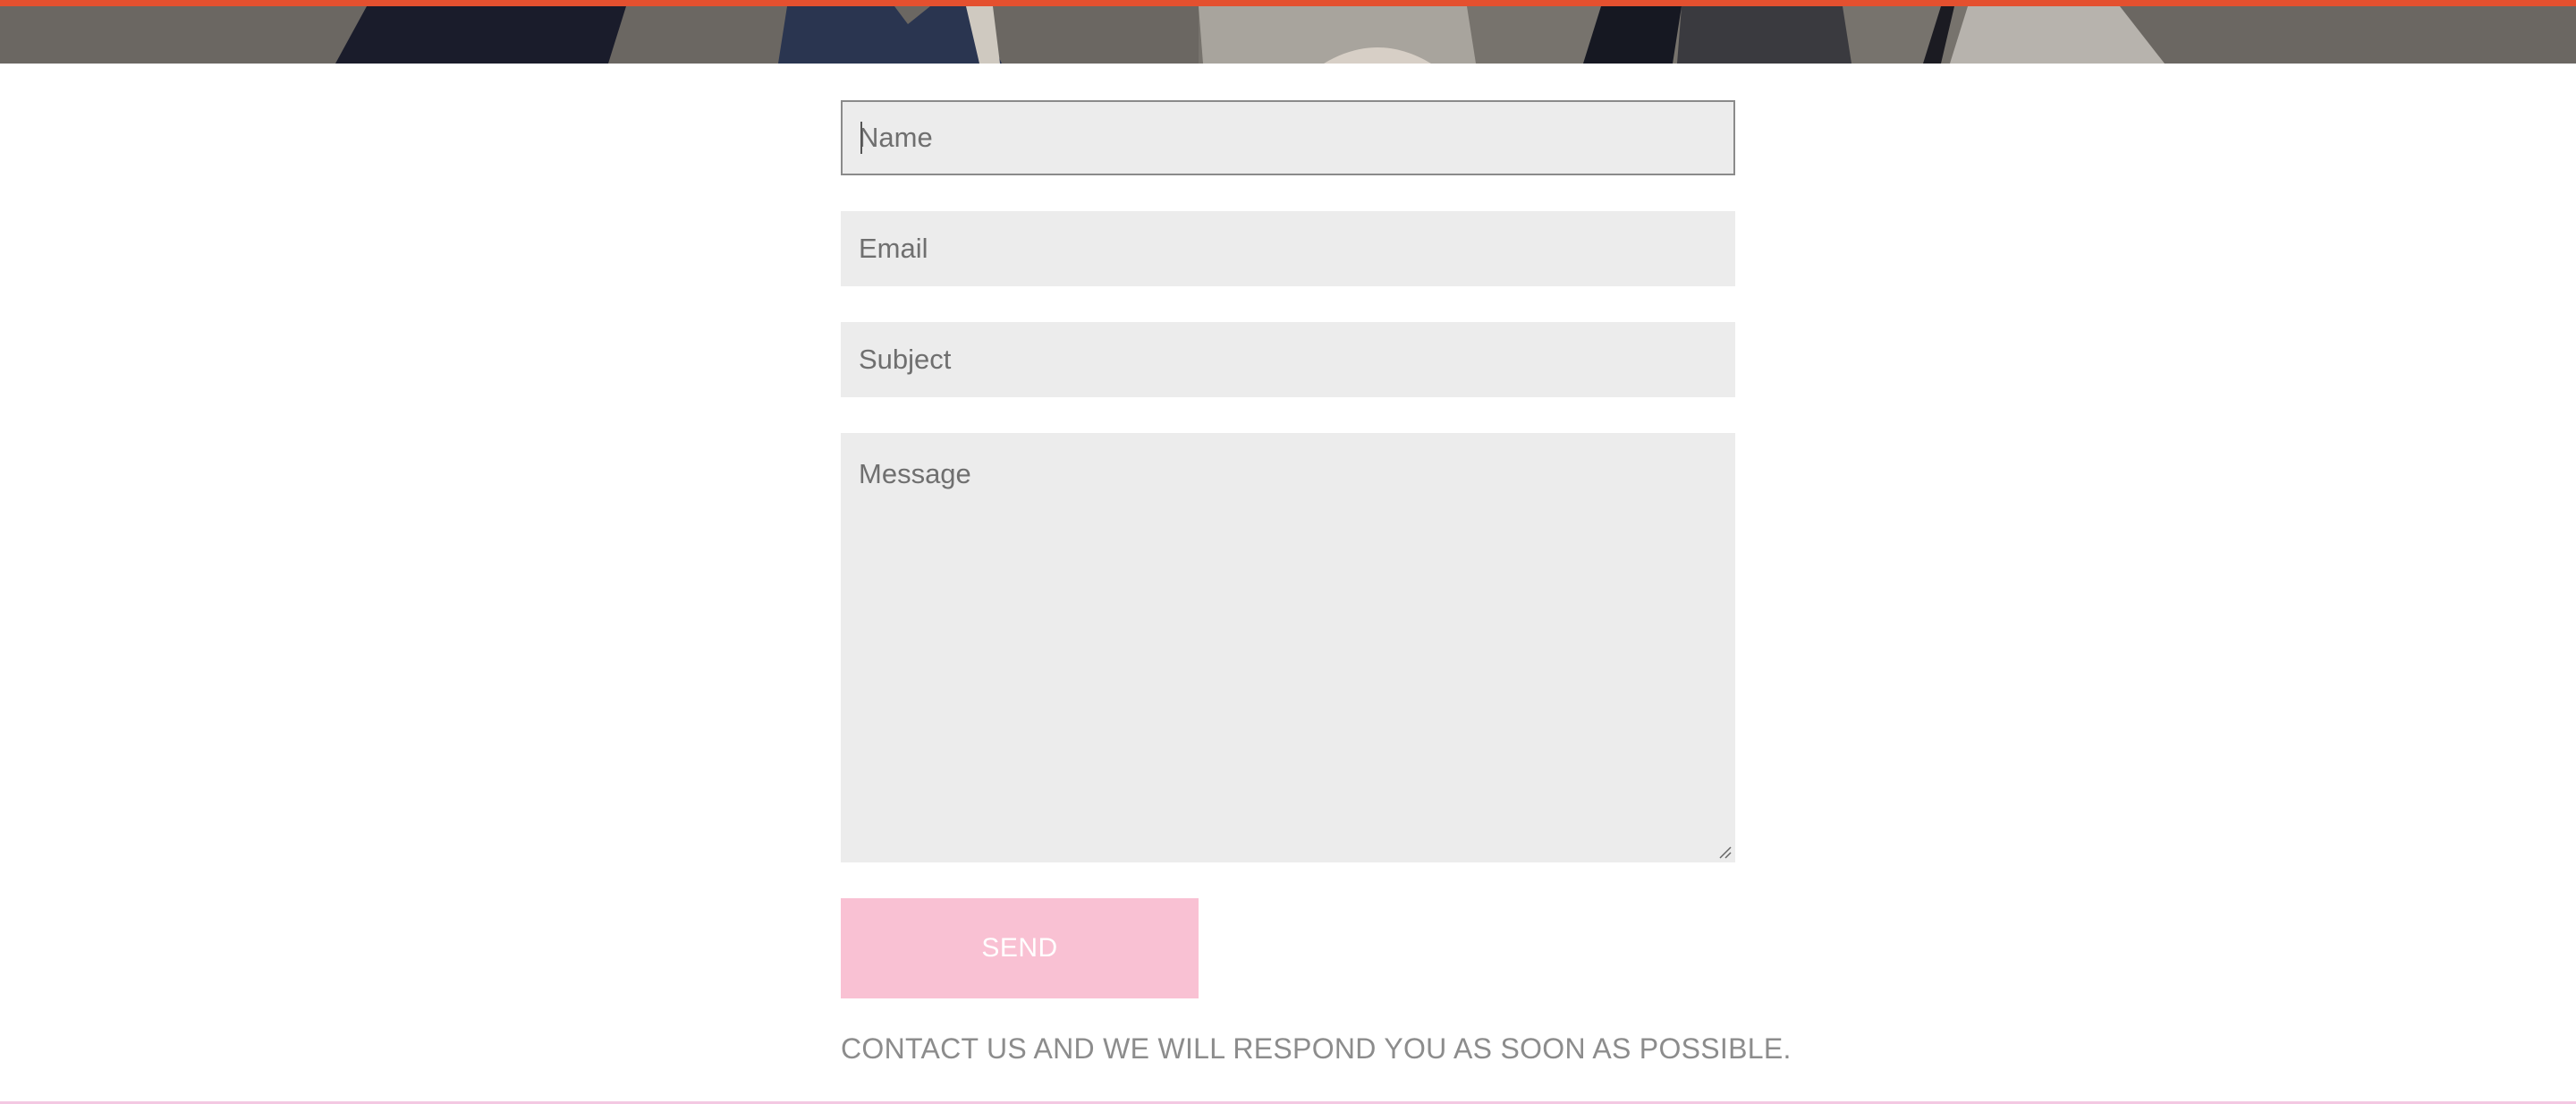 This screenshot has width=2576, height=1104. I want to click on resize-grip-icon, so click(1724, 852).